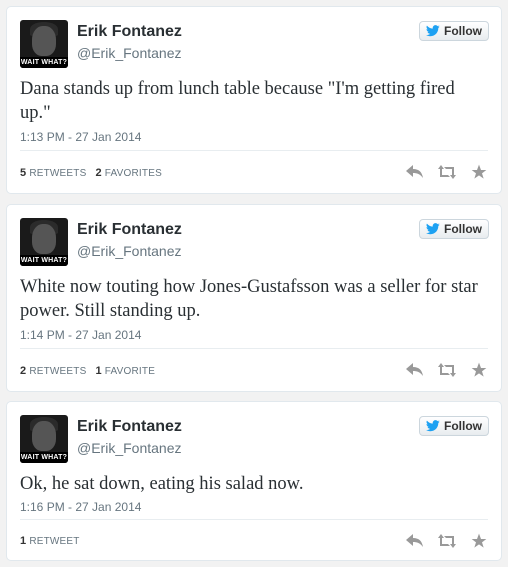  I want to click on favorite-count: 1, so click(98, 371).